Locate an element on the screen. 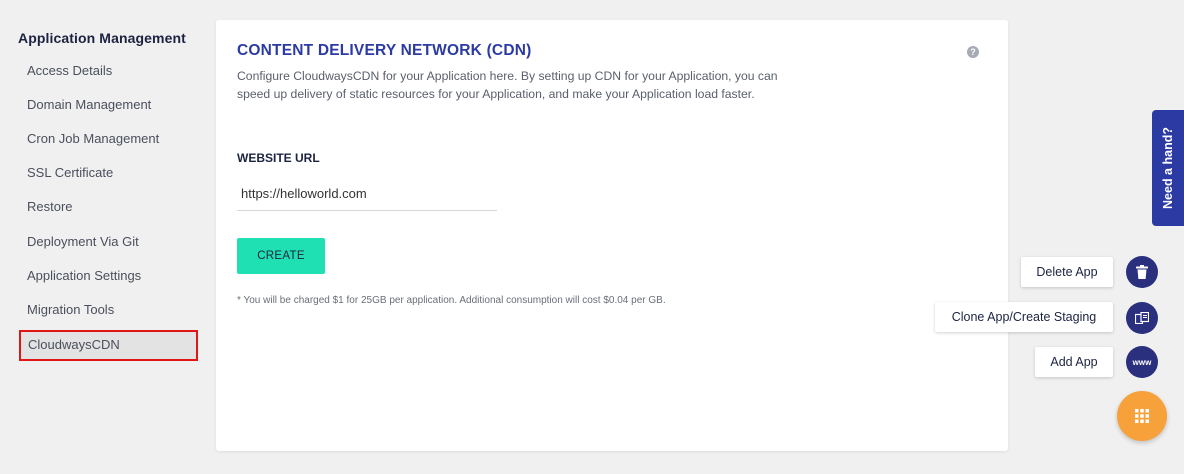 This screenshot has width=1184, height=474. need-a-hand-tab: Need a hand? is located at coordinates (1168, 168).